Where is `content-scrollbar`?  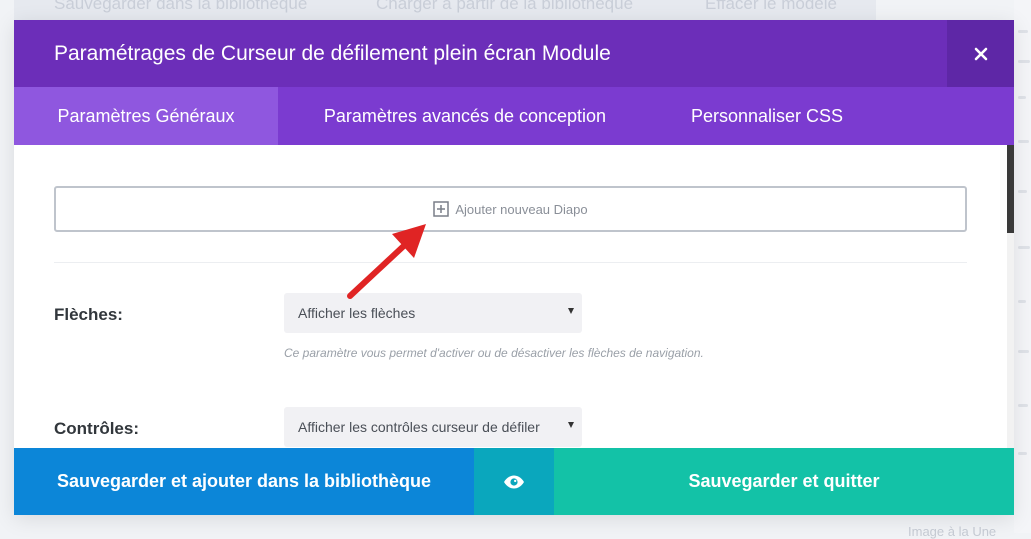
content-scrollbar is located at coordinates (1010, 296).